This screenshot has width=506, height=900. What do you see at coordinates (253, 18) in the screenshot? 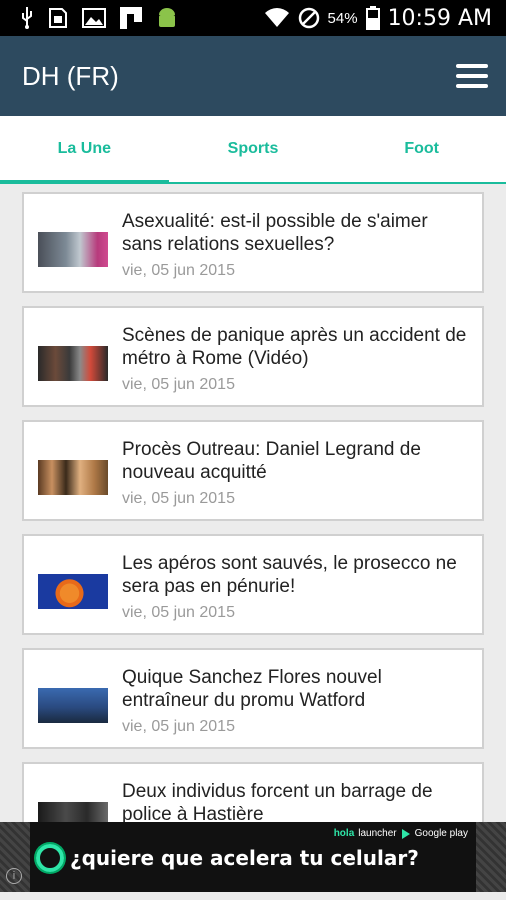
I see `status-bar: 54% 10:59 AM` at bounding box center [253, 18].